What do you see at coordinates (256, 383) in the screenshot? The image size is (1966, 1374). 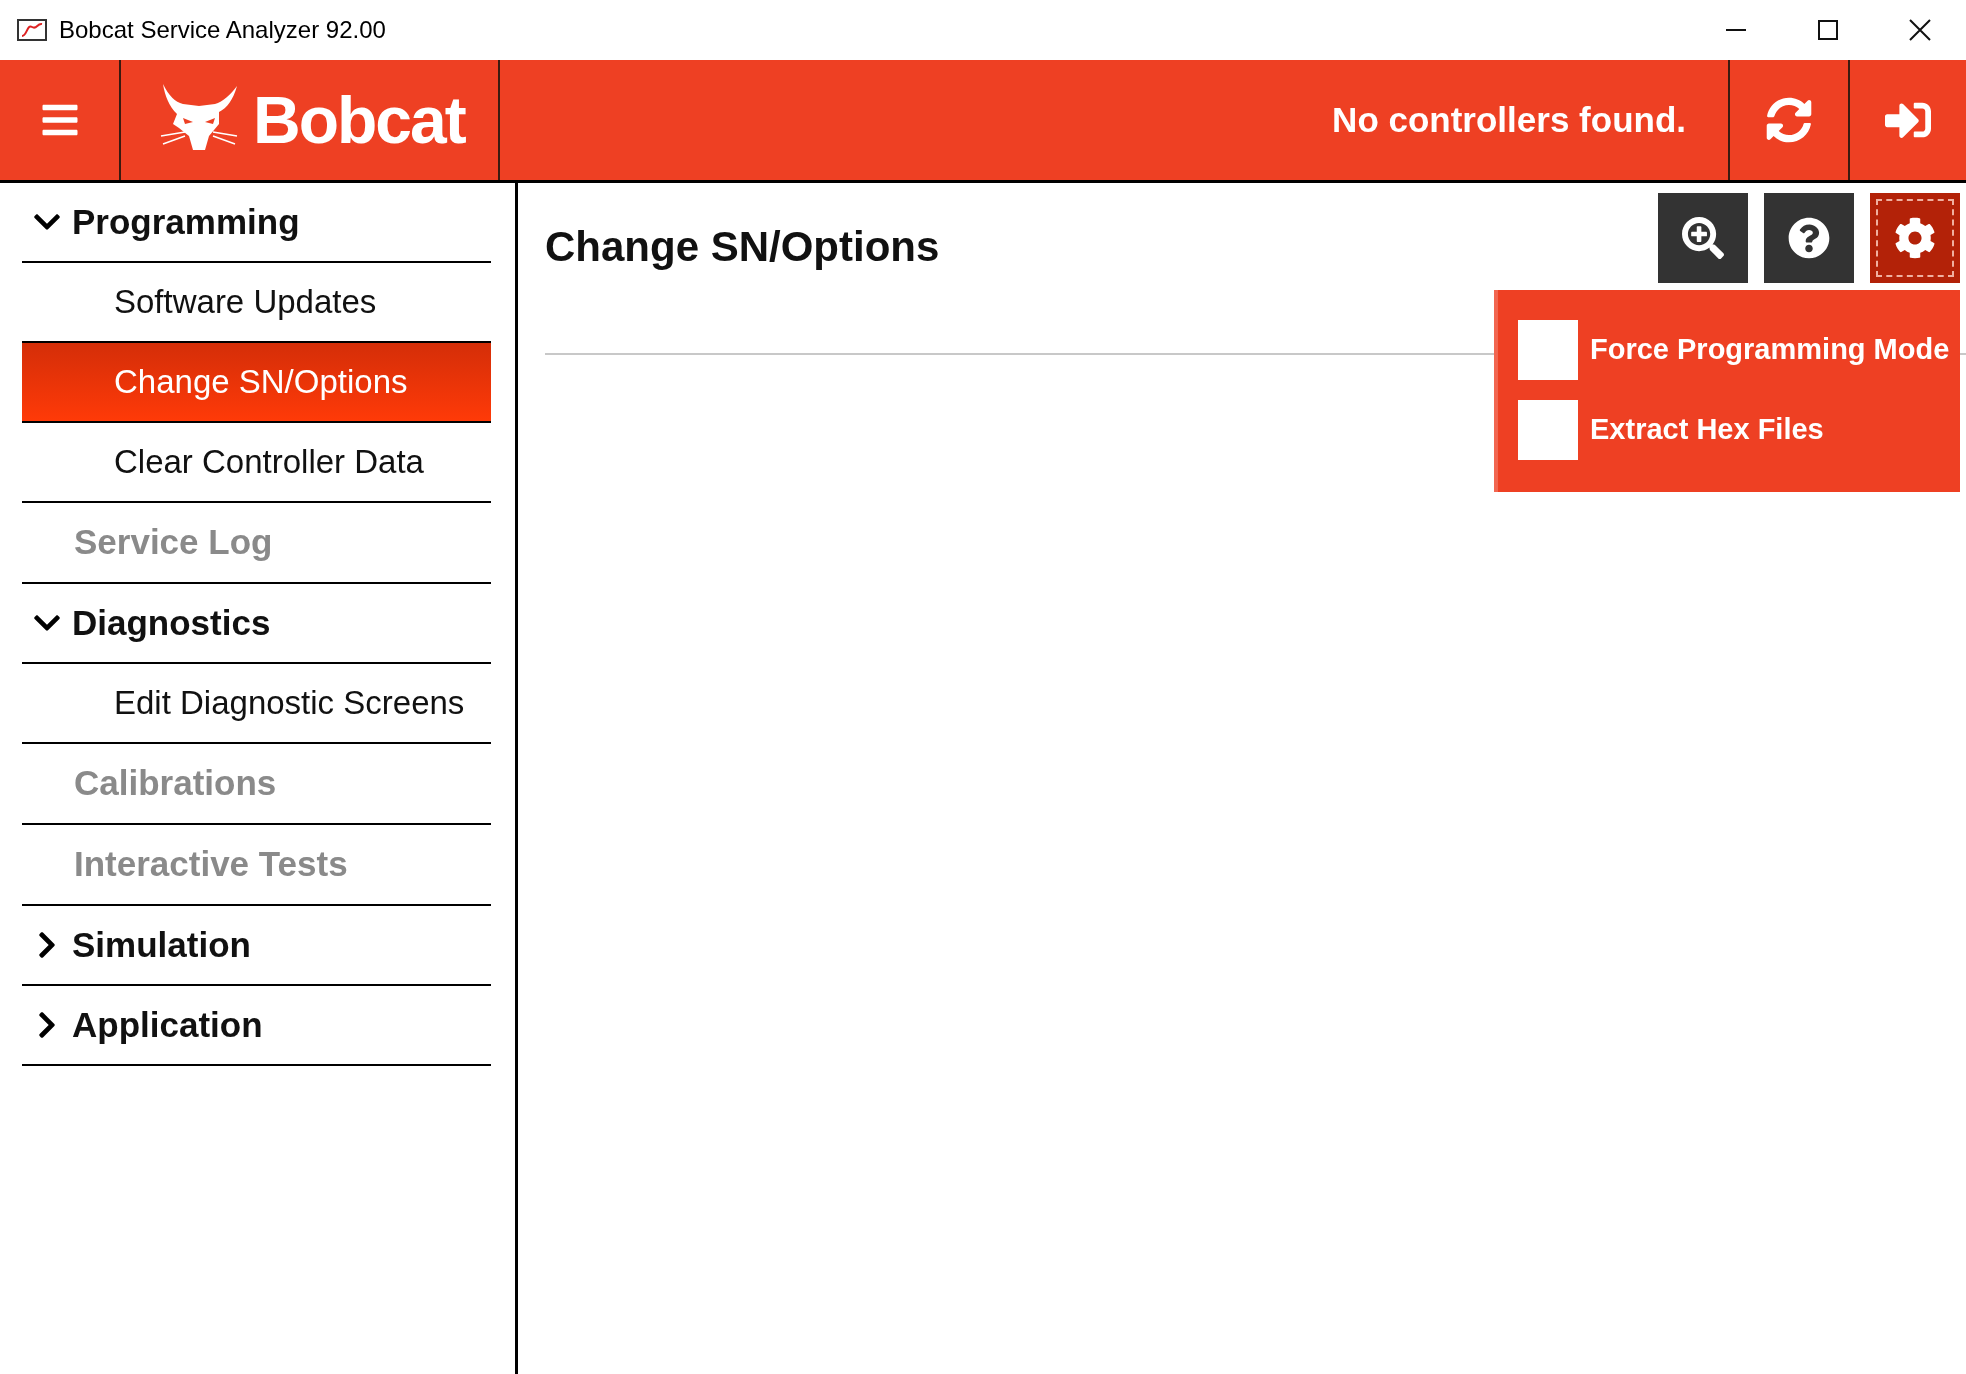 I see `nav-subitem: Change SN/Options` at bounding box center [256, 383].